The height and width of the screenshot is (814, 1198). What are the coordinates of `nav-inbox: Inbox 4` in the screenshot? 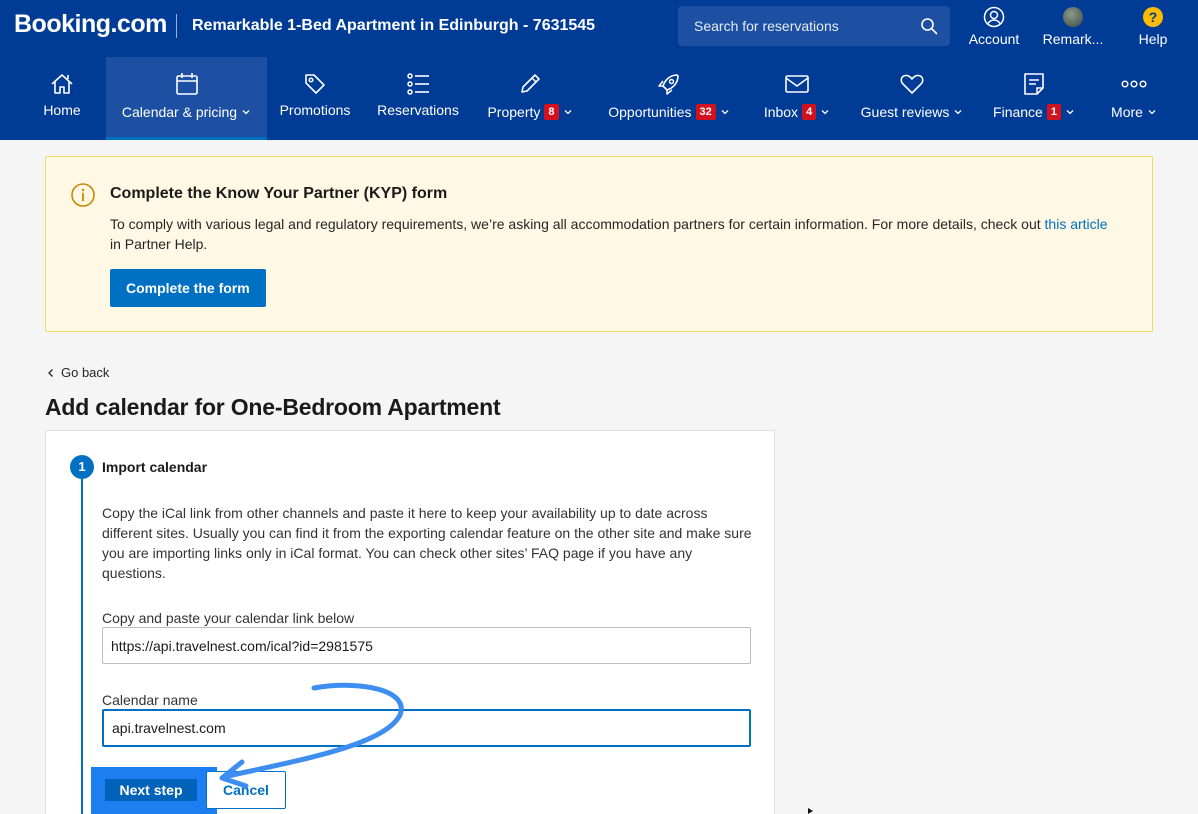 It's located at (797, 98).